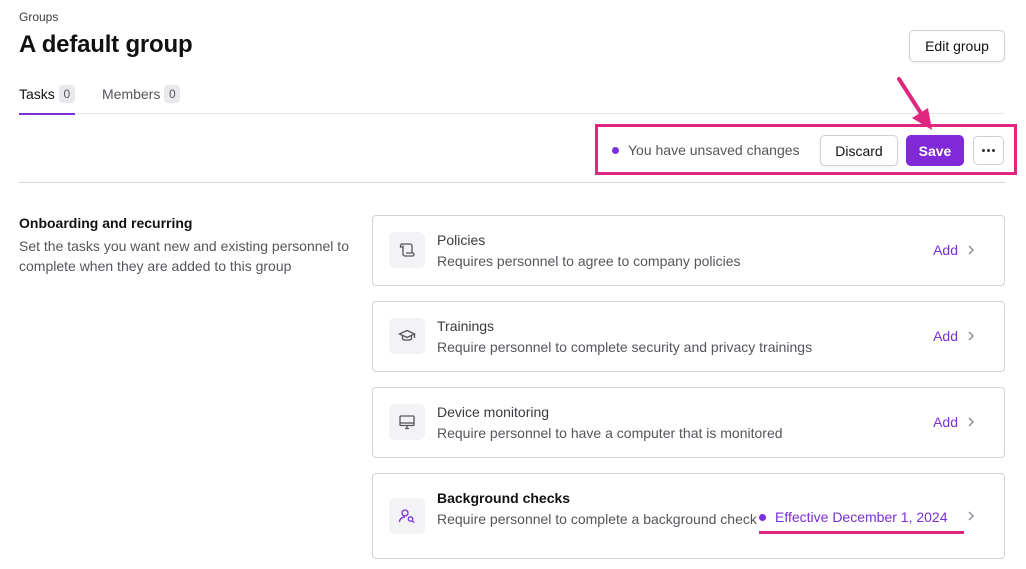 The image size is (1026, 569). Describe the element at coordinates (461, 240) in the screenshot. I see `card-title: Policies` at that location.